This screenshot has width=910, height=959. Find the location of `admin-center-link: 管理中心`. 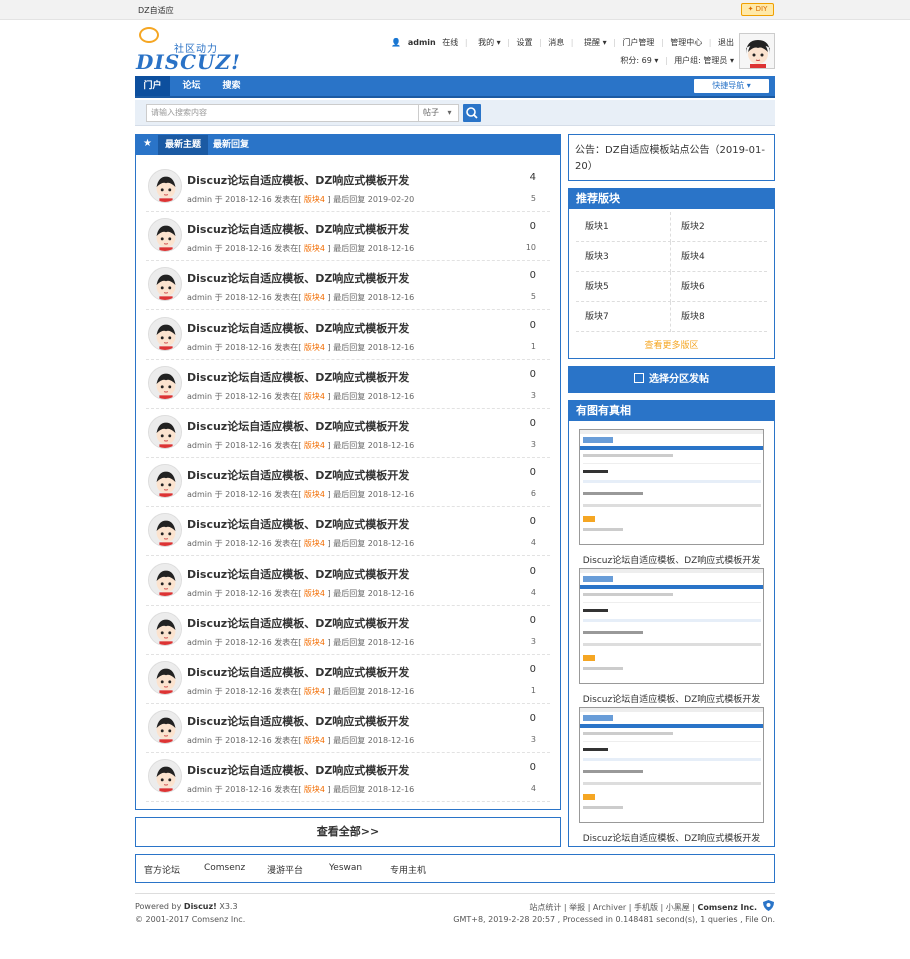

admin-center-link: 管理中心 is located at coordinates (686, 42).